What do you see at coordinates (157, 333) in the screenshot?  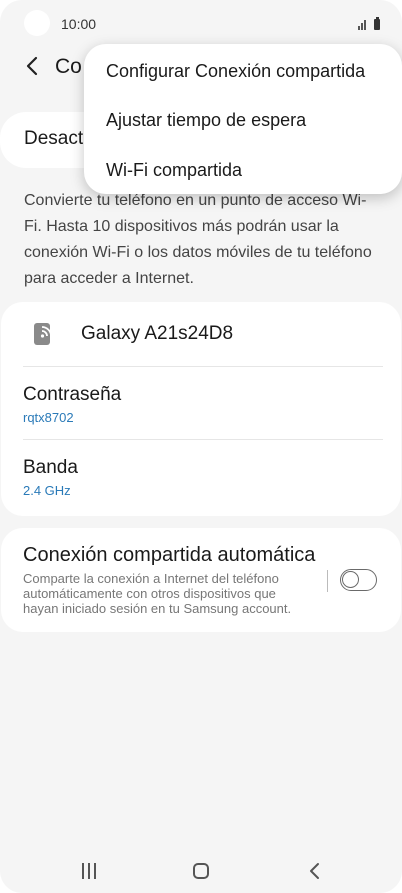 I see `hotspot-name: Galaxy A21s24D8` at bounding box center [157, 333].